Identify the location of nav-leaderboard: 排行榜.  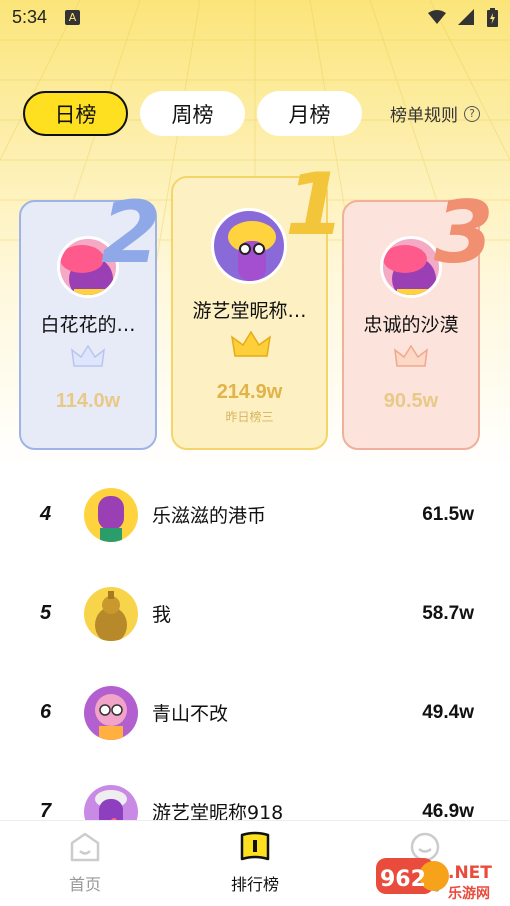
(255, 863).